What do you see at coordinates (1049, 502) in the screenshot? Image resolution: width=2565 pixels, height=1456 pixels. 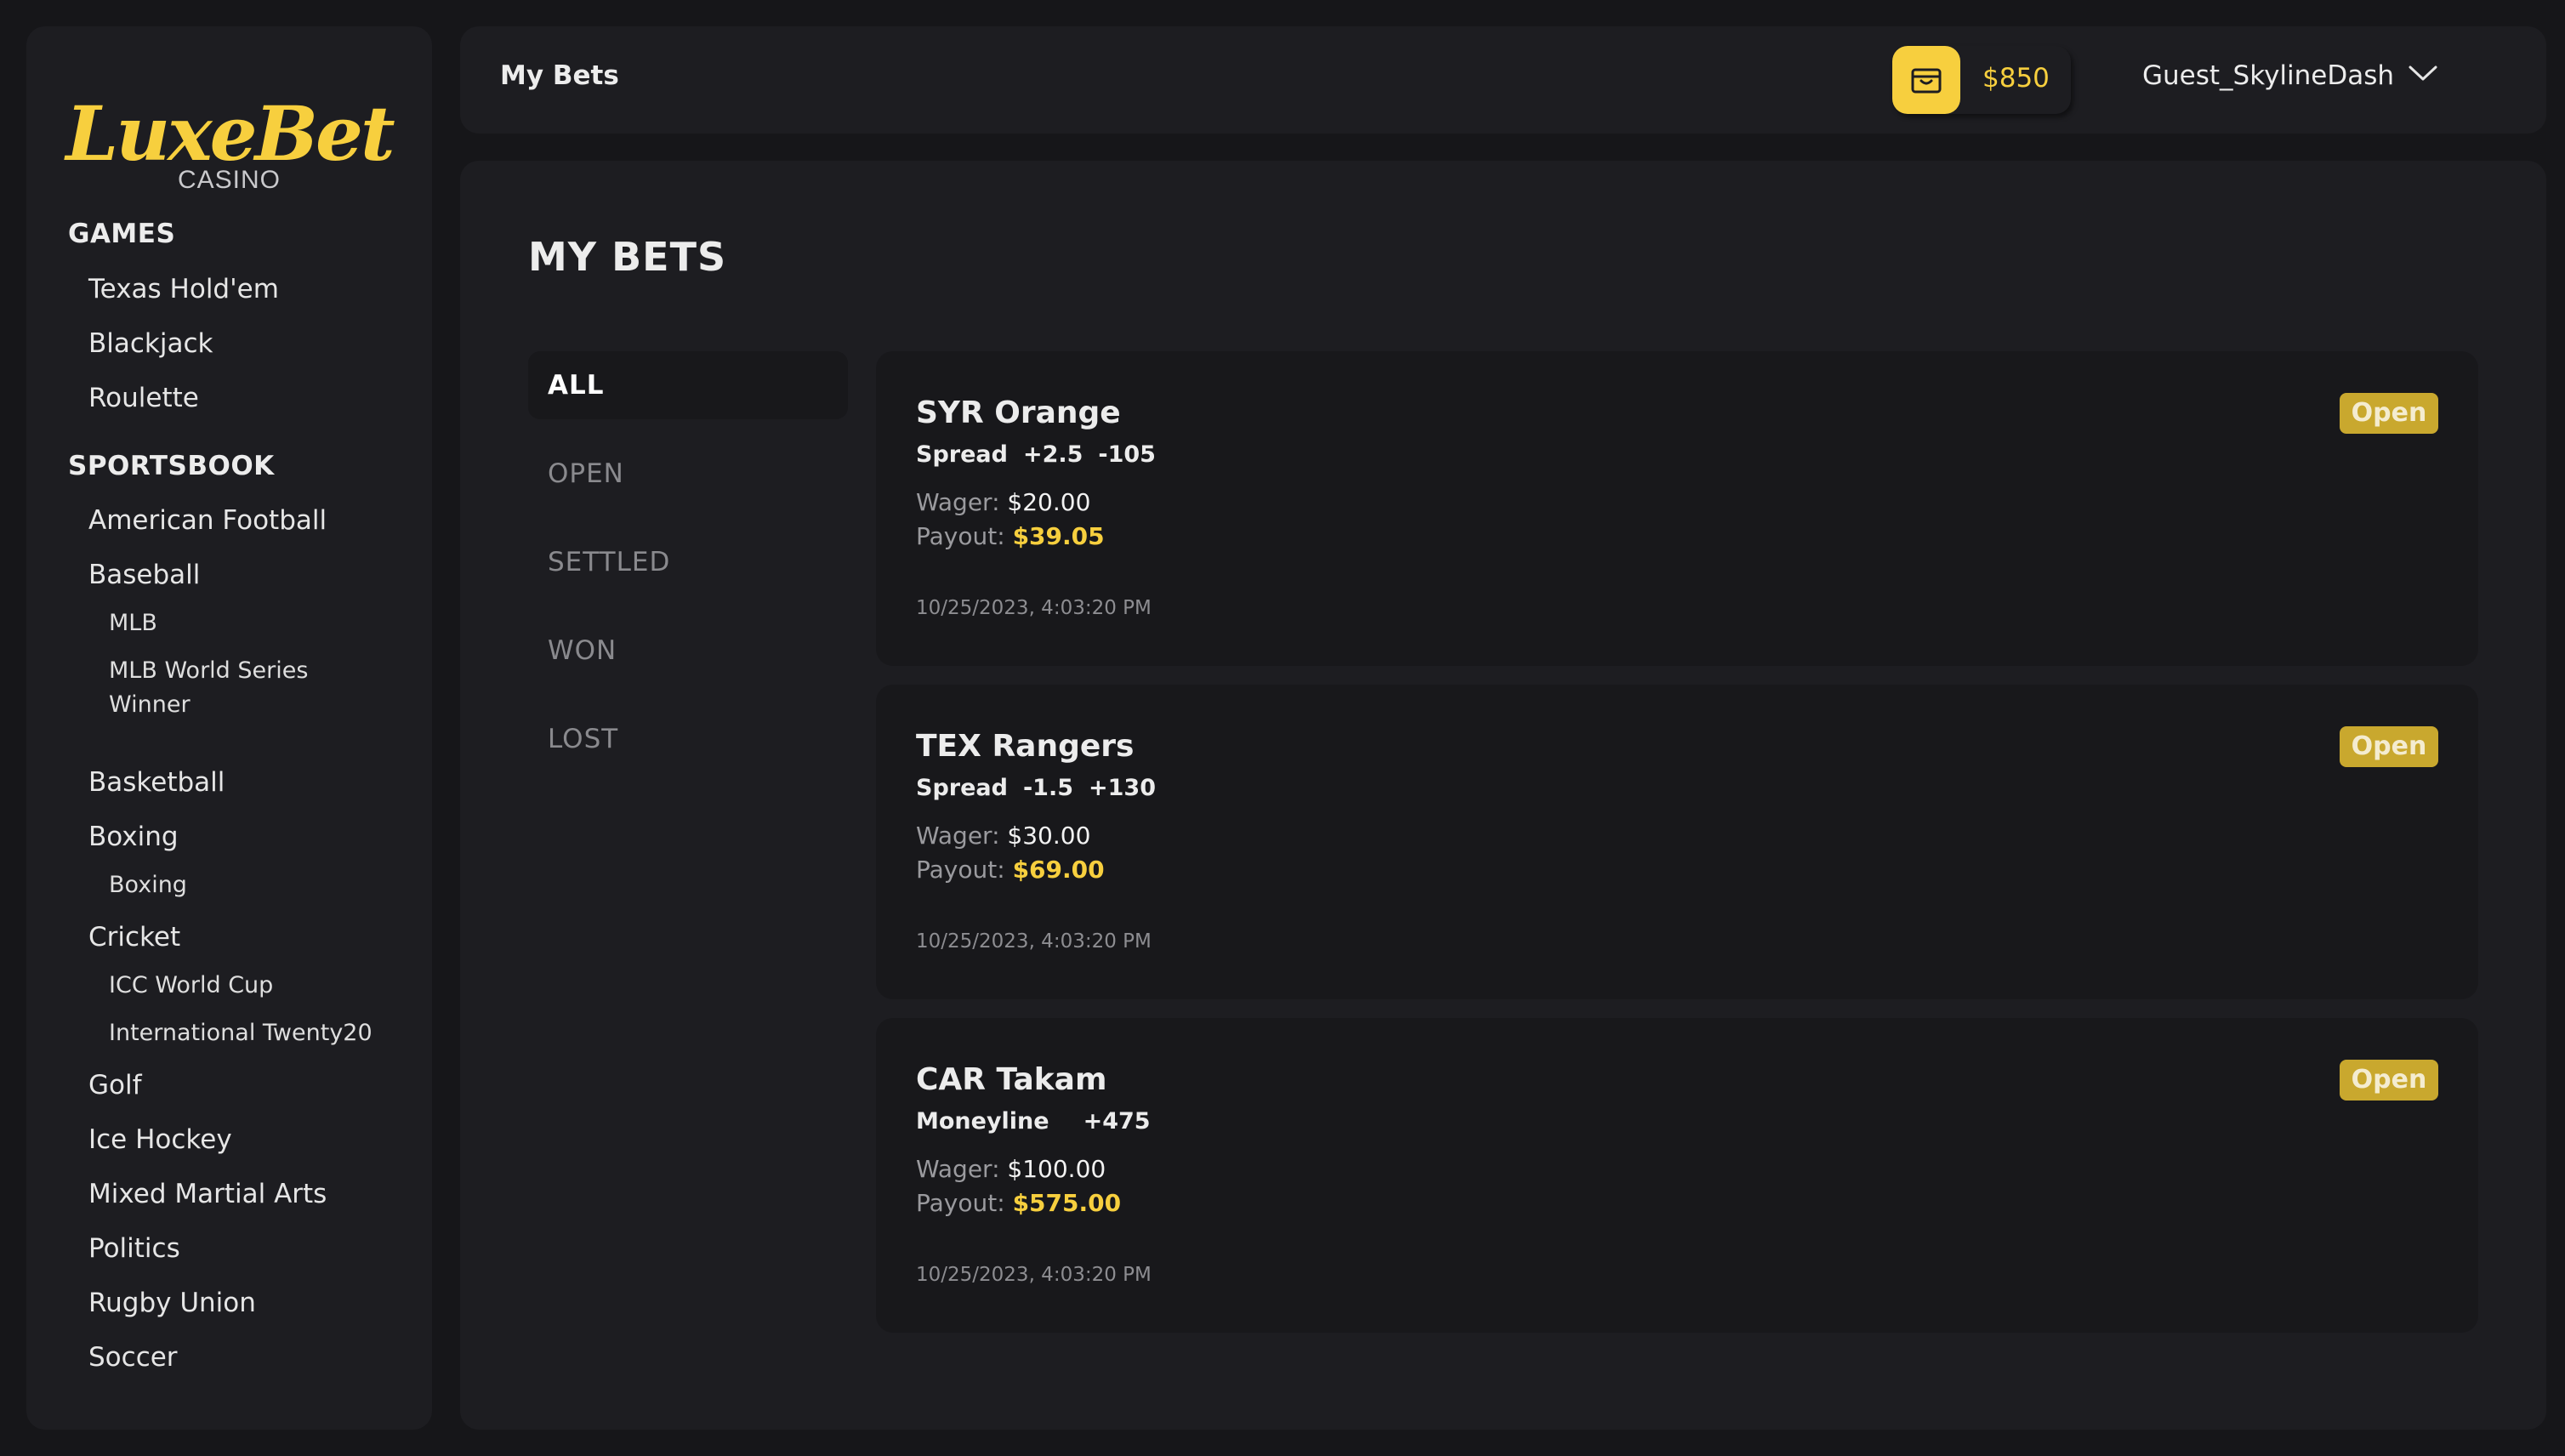 I see `wager-amount: $20.00` at bounding box center [1049, 502].